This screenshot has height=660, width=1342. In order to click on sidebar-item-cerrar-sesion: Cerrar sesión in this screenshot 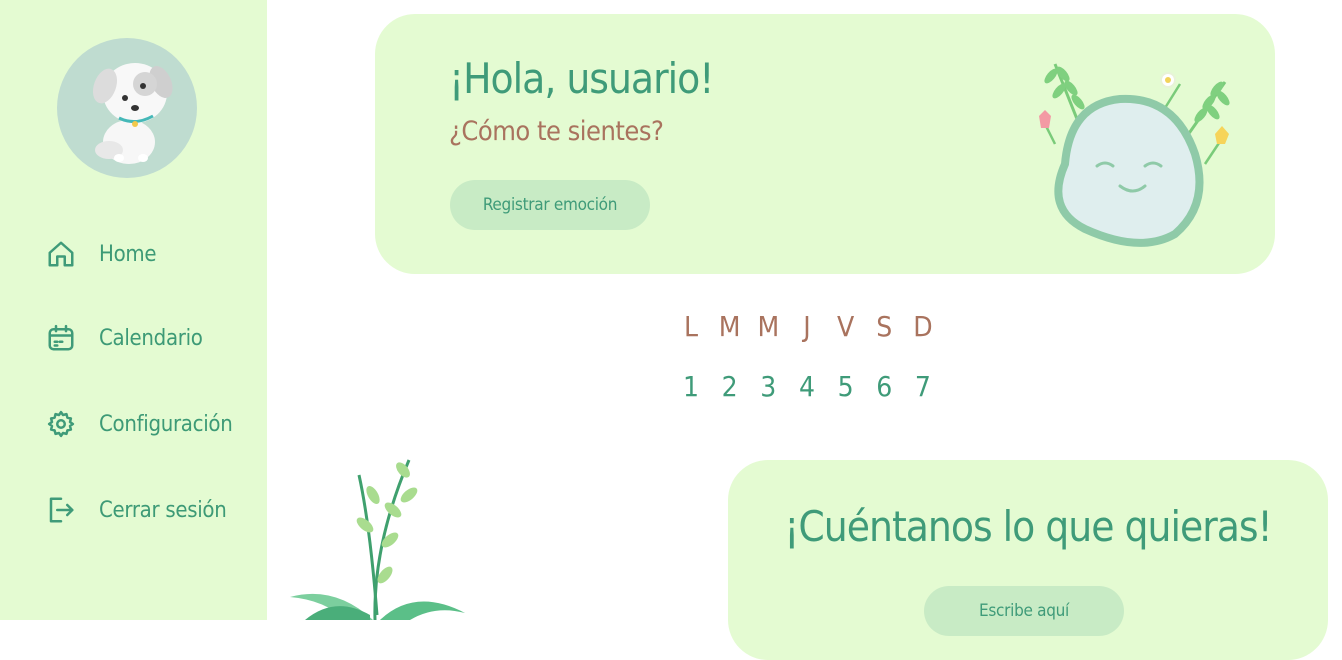, I will do `click(135, 510)`.